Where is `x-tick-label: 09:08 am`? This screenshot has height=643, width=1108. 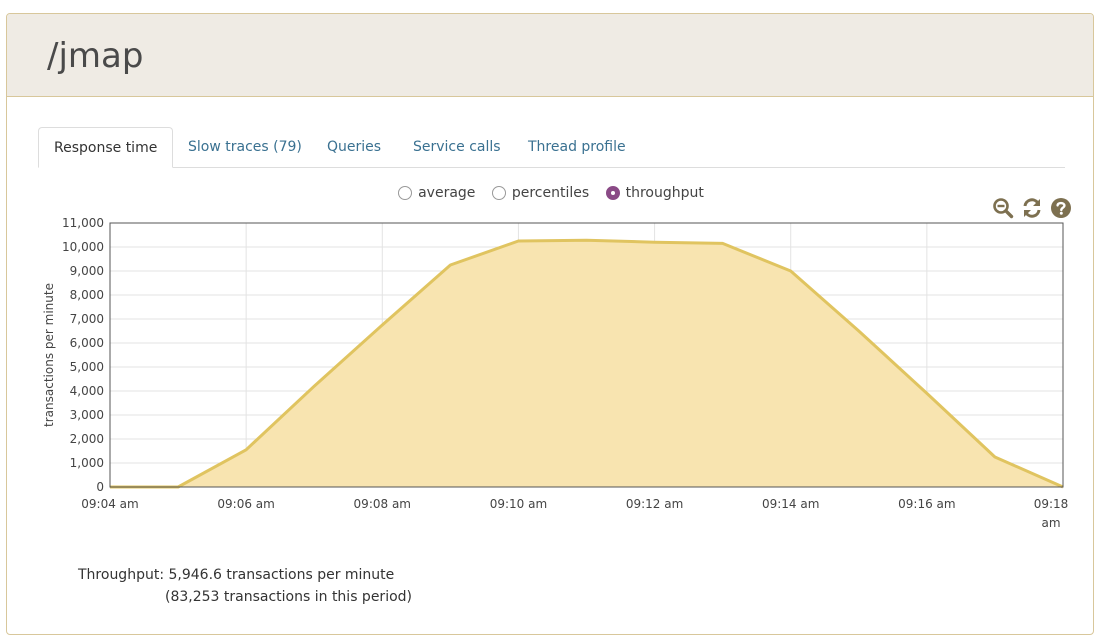 x-tick-label: 09:08 am is located at coordinates (382, 504).